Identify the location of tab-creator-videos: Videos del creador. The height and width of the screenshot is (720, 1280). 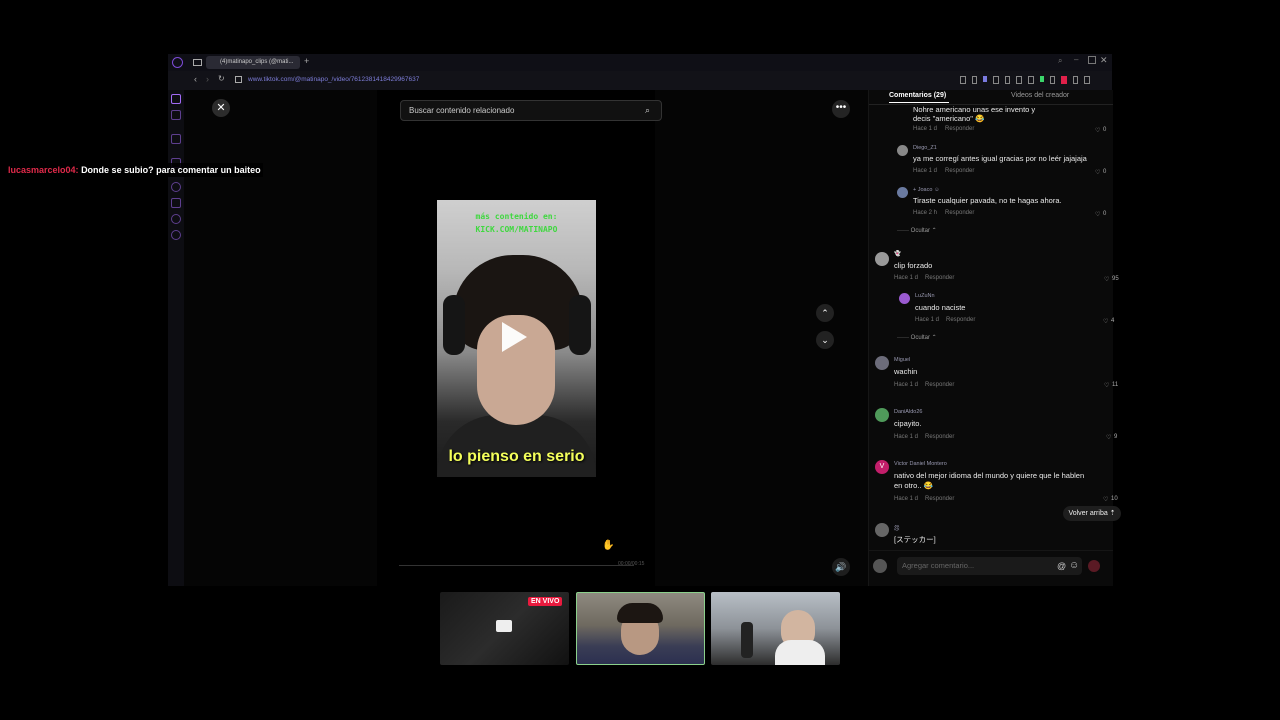
(1040, 95).